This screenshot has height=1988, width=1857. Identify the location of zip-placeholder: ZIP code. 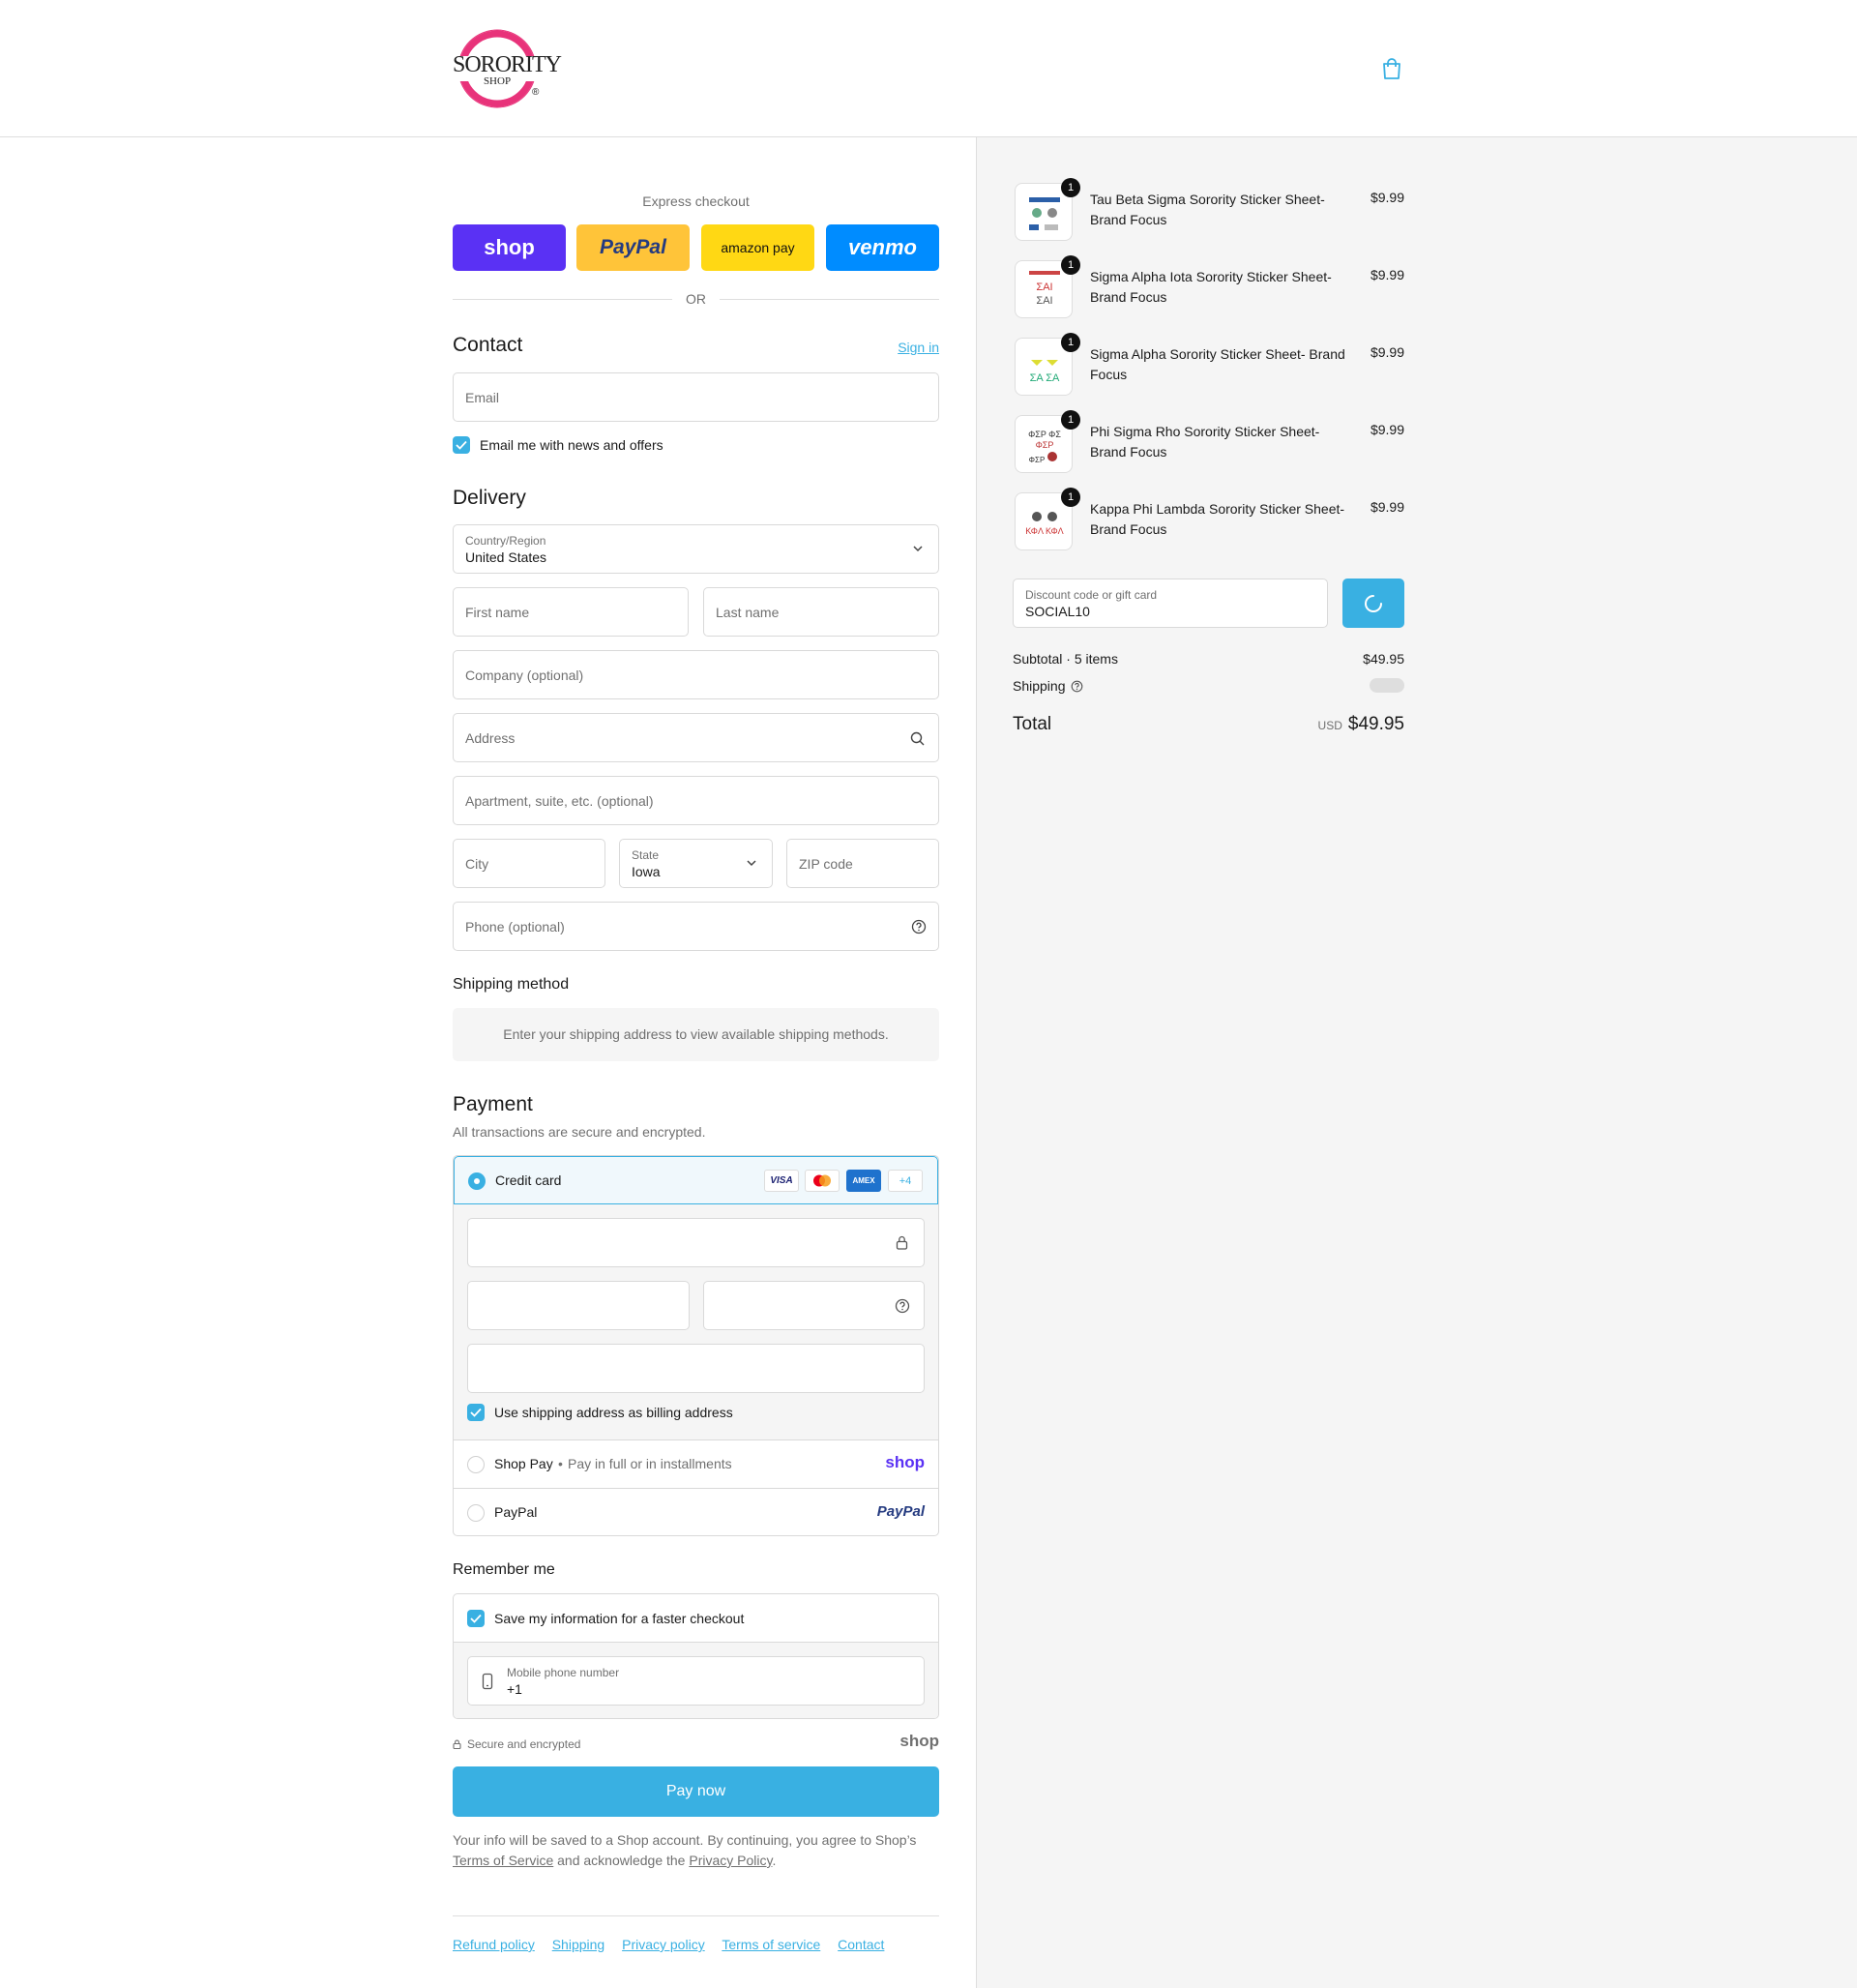
(826, 864).